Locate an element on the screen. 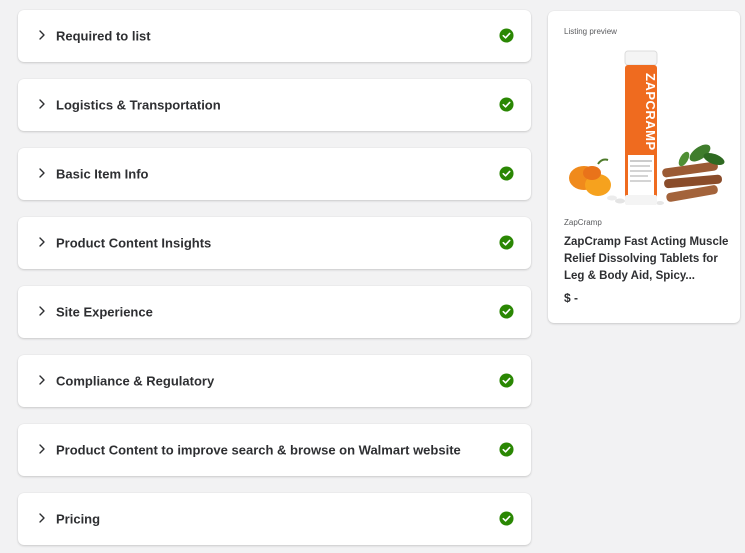 Image resolution: width=745 pixels, height=553 pixels. section-label: Pricing is located at coordinates (78, 519).